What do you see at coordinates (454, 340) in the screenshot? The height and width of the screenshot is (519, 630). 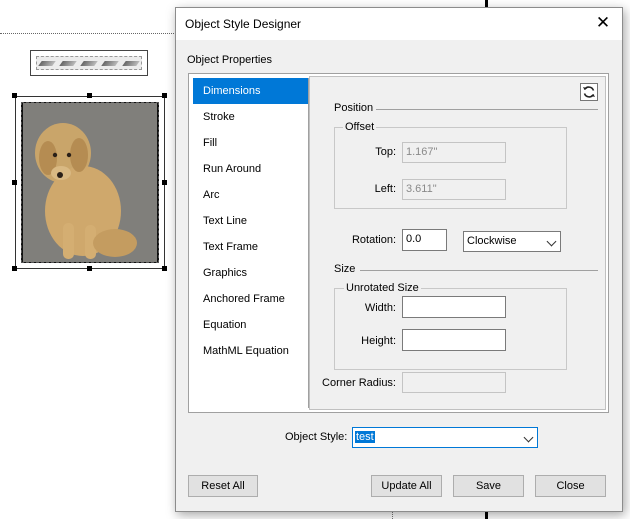 I see `height-field` at bounding box center [454, 340].